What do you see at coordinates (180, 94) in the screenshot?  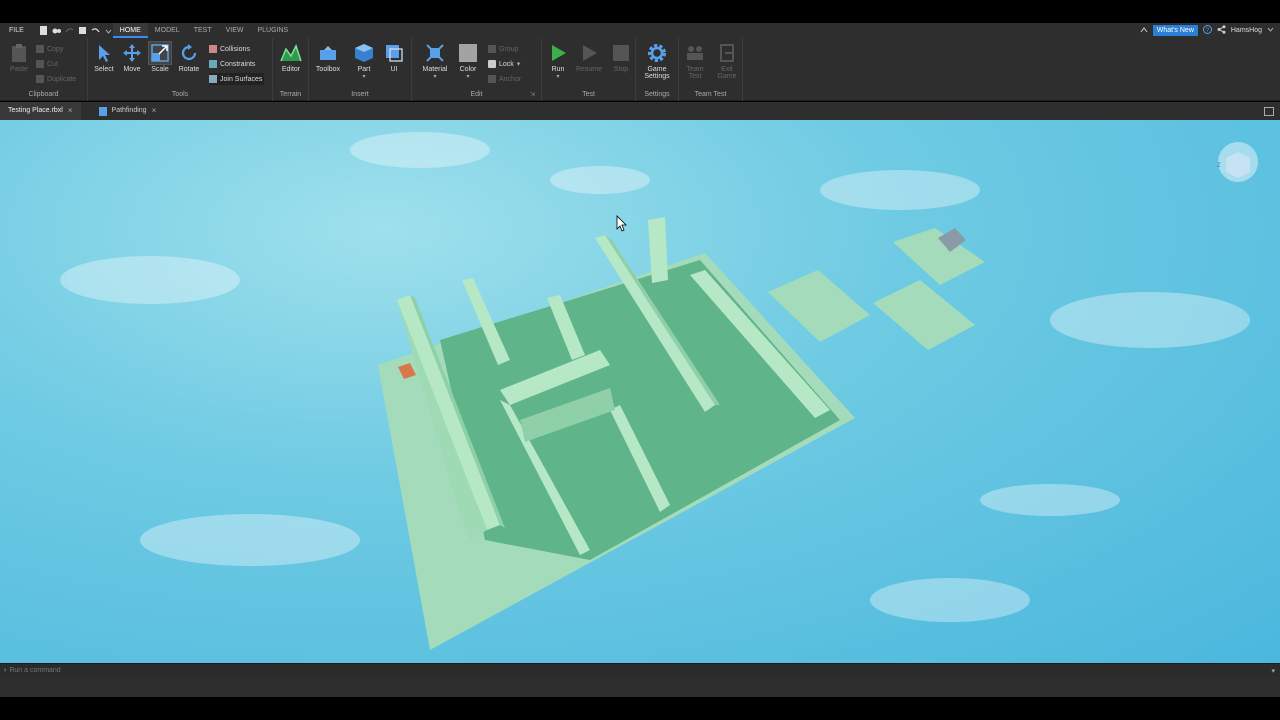 I see `tools-group-label: Tools` at bounding box center [180, 94].